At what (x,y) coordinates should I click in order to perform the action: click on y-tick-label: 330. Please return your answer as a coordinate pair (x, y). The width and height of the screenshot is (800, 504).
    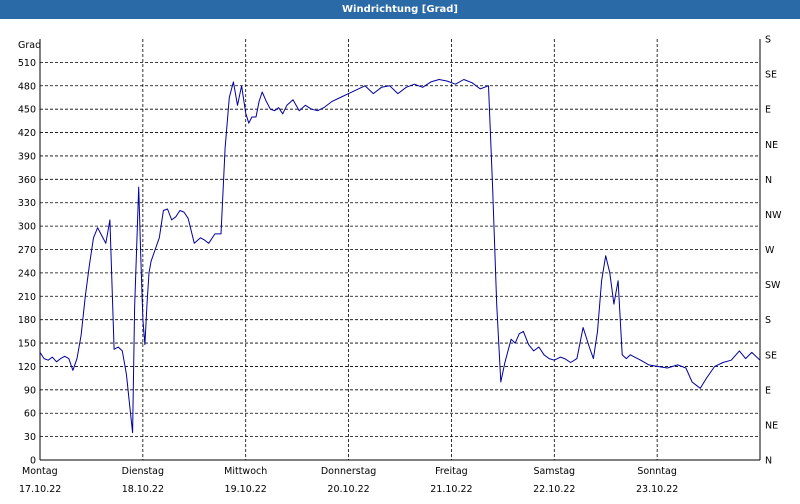
    Looking at the image, I should click on (27, 203).